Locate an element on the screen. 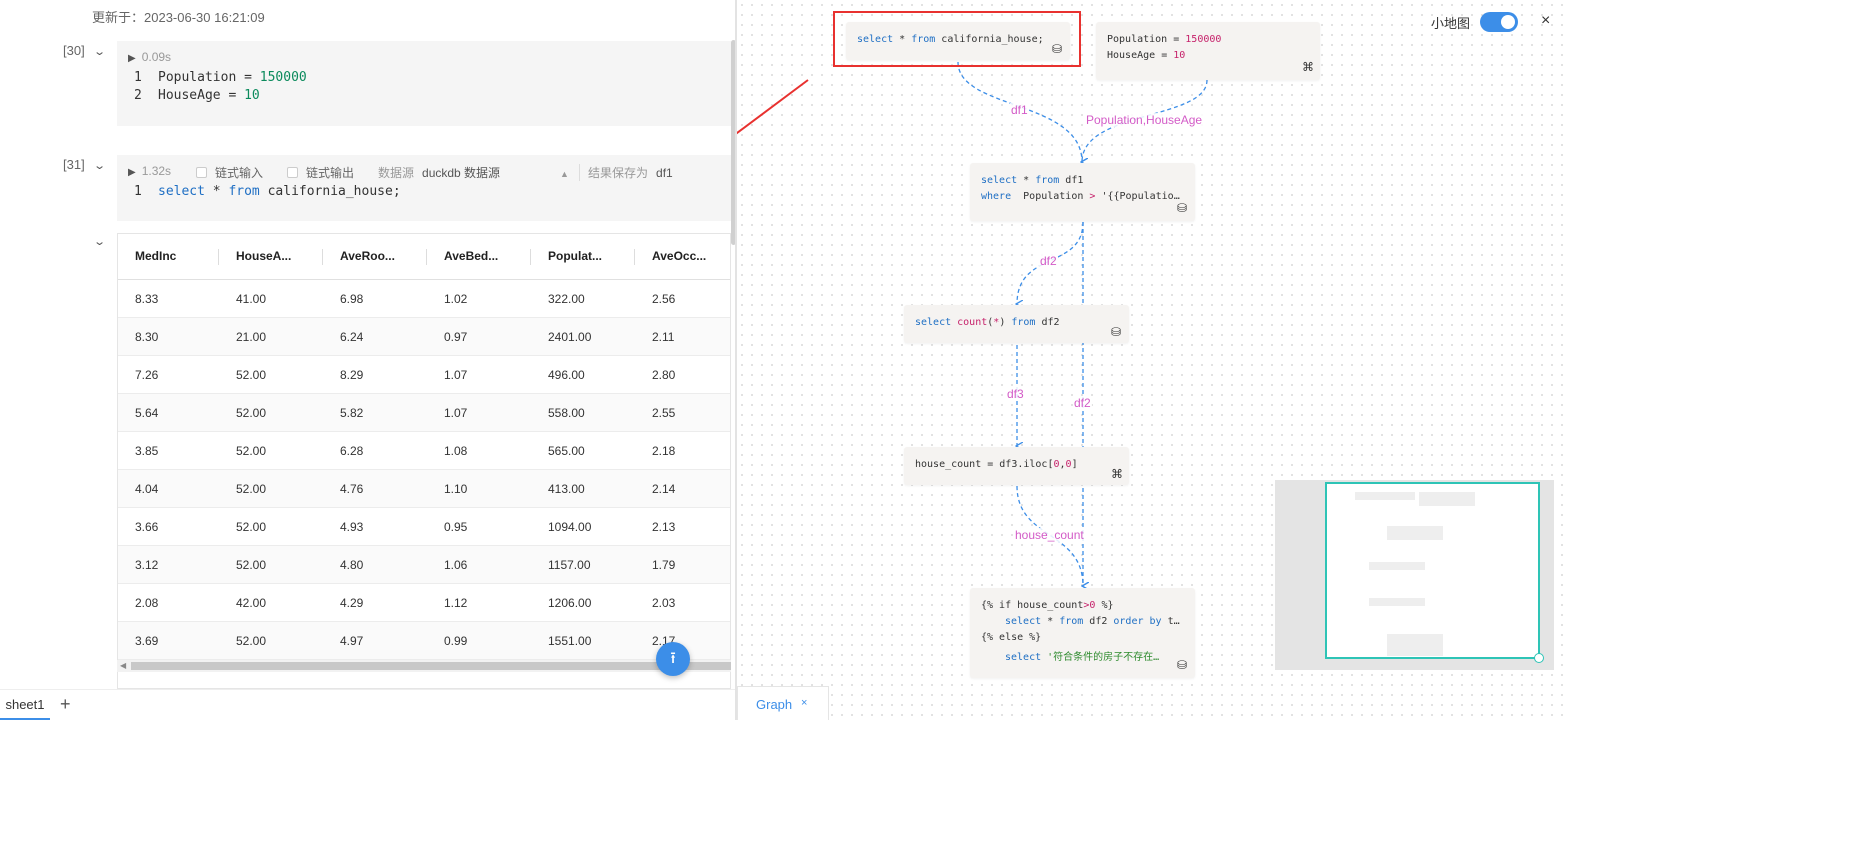 The image size is (1856, 852). code-text: ] is located at coordinates (1074, 464).